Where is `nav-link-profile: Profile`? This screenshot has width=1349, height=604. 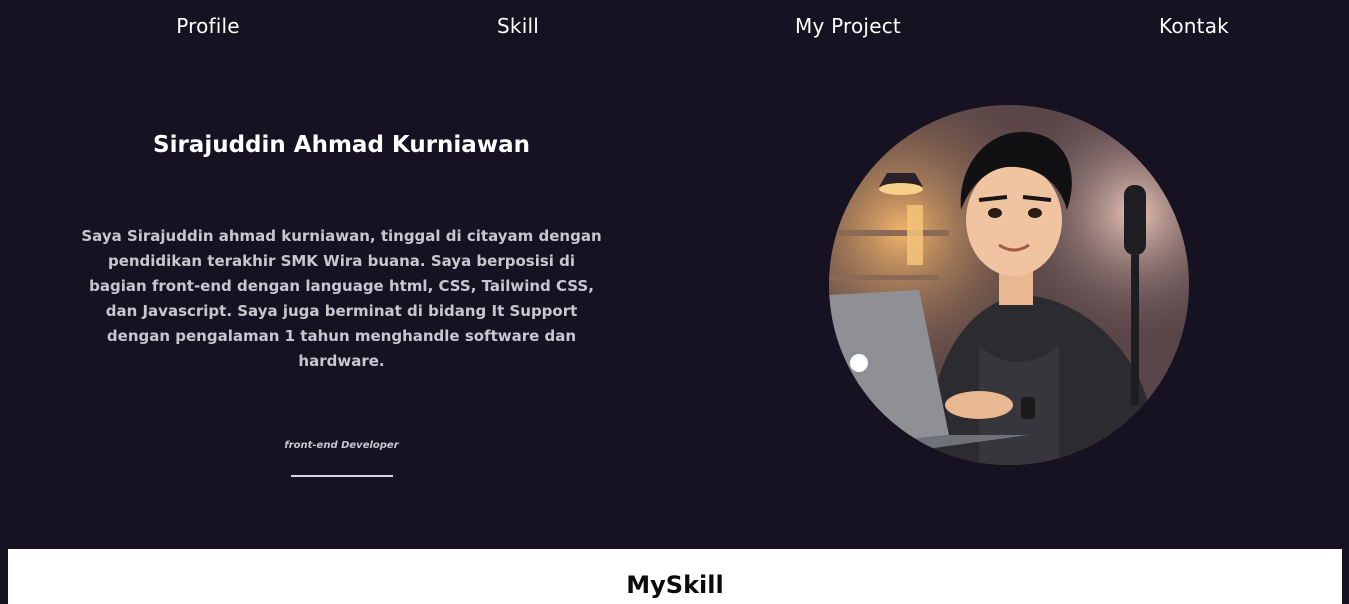 nav-link-profile: Profile is located at coordinates (208, 26).